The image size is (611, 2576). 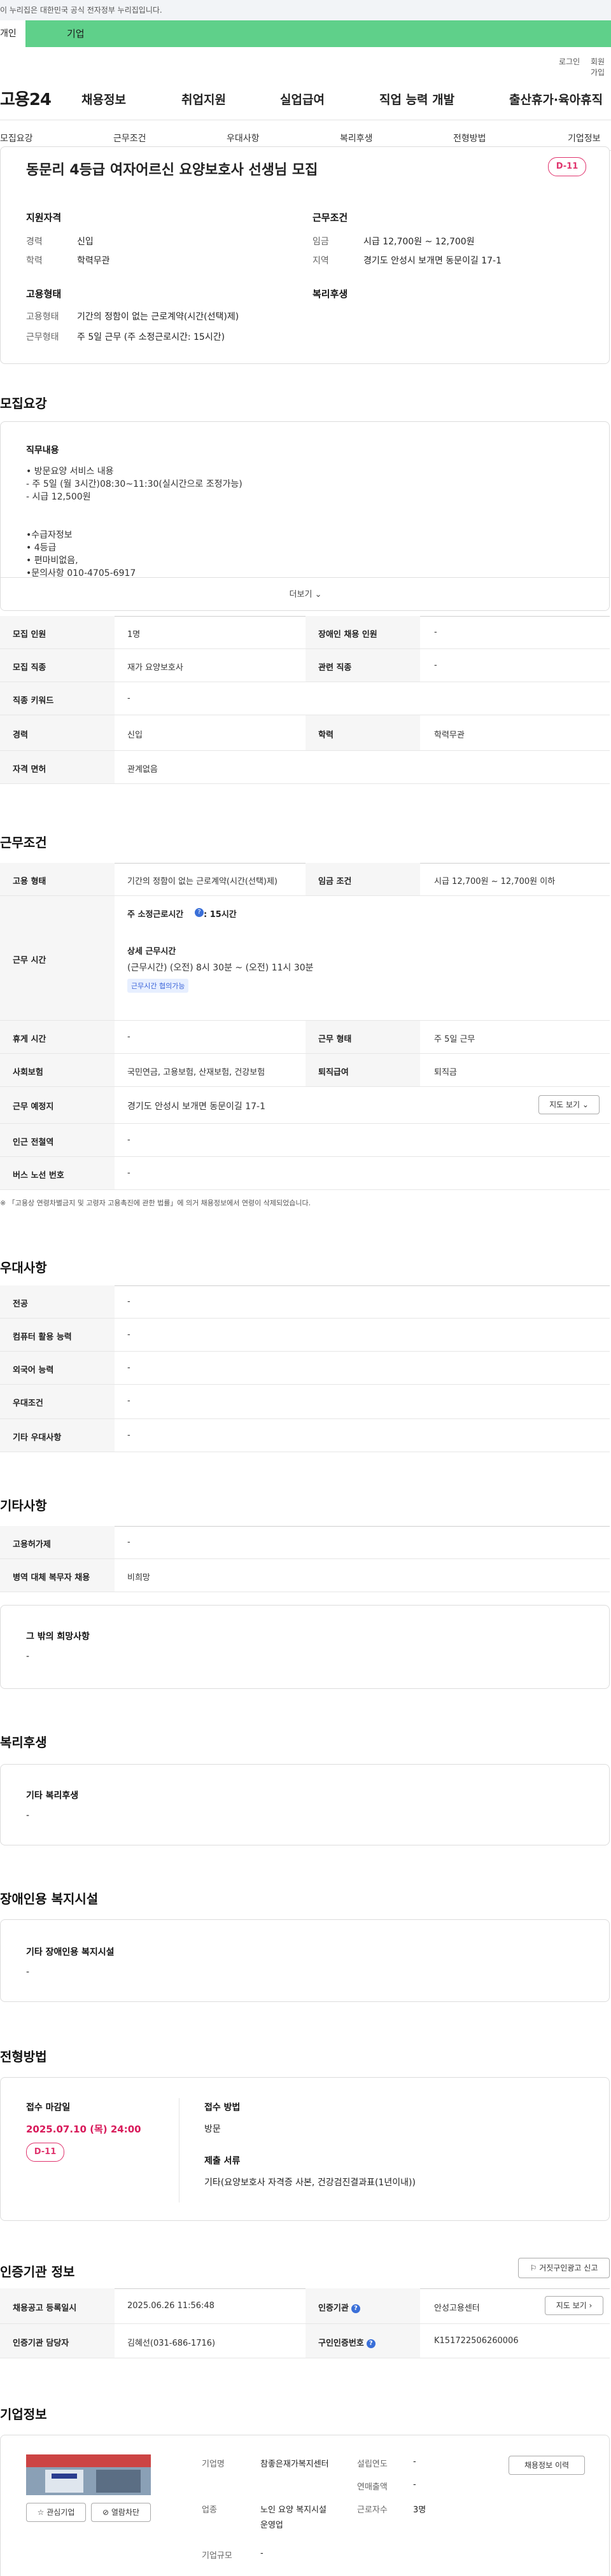 I want to click on emp-heading: 고용형태, so click(x=44, y=294).